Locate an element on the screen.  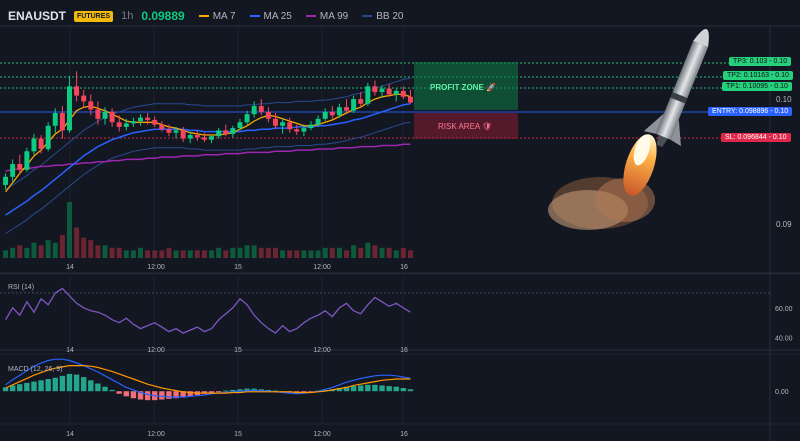
legend-bb-label: BB 20 is located at coordinates (390, 16).